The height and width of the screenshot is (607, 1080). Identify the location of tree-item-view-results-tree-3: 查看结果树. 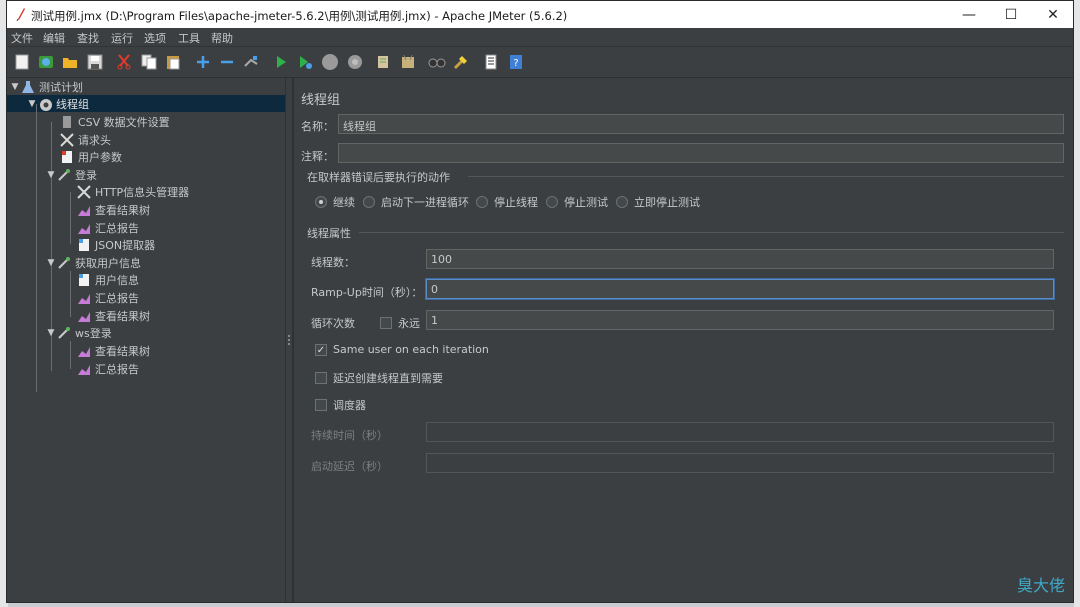
(113, 350).